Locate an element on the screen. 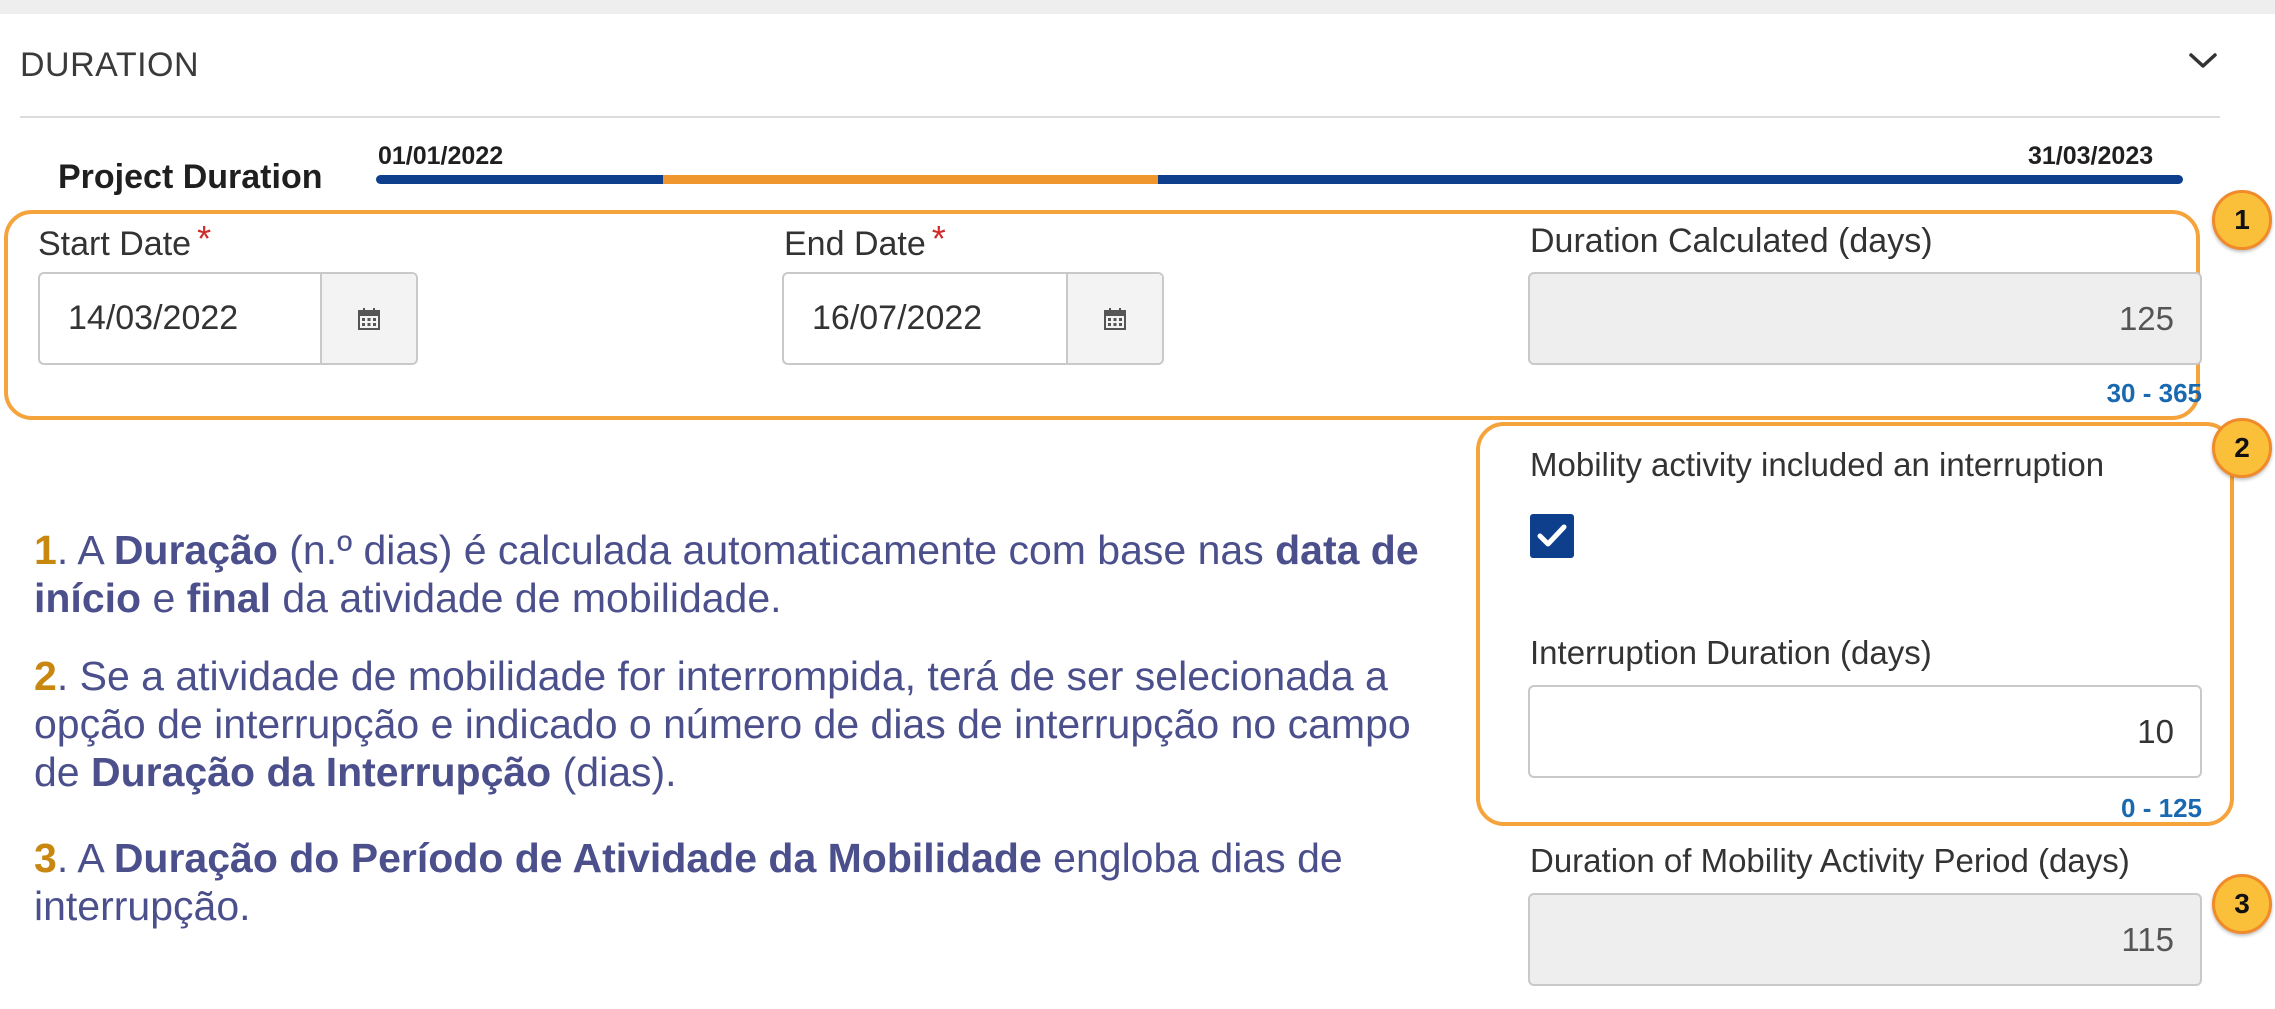  start-date-input: 14/03/2022 is located at coordinates (180, 318).